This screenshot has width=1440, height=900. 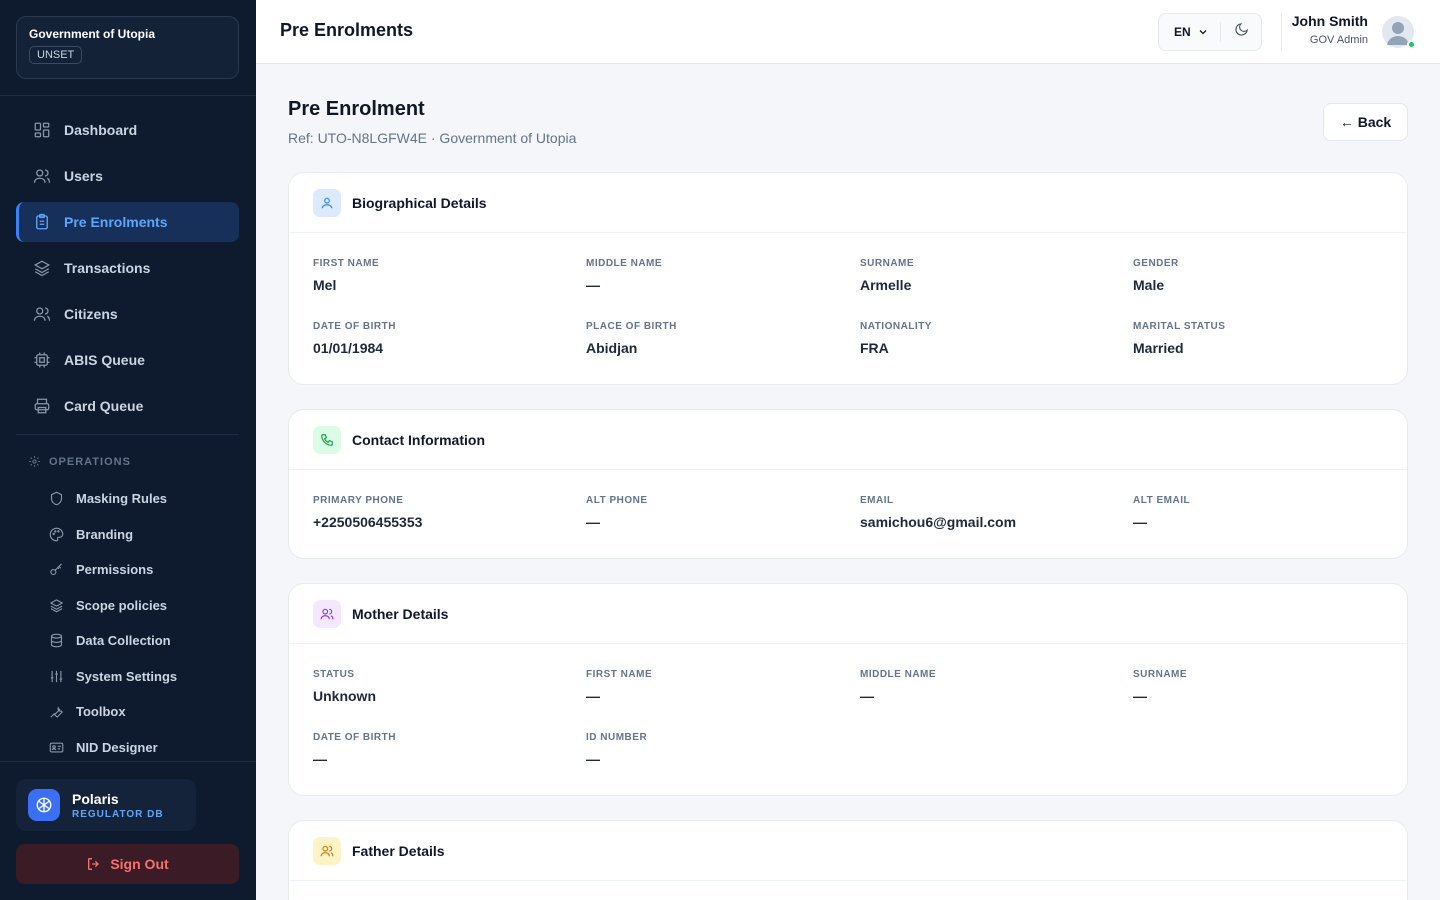 I want to click on ops-item-permissions: Permissions, so click(x=139, y=570).